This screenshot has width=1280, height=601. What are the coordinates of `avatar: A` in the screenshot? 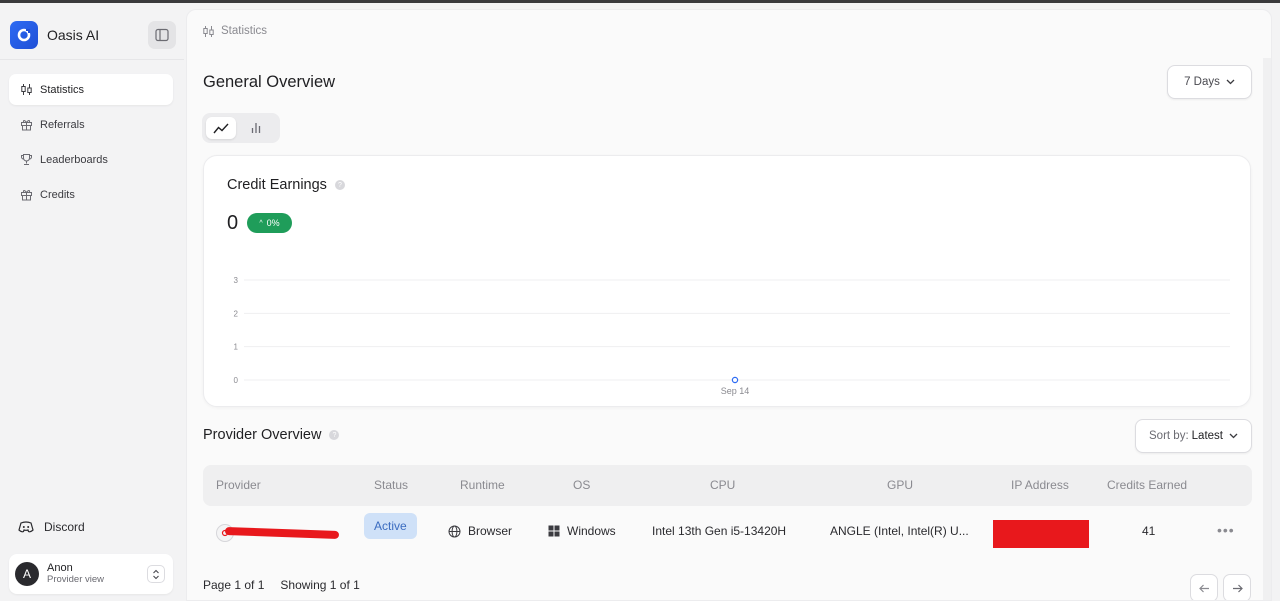 It's located at (27, 574).